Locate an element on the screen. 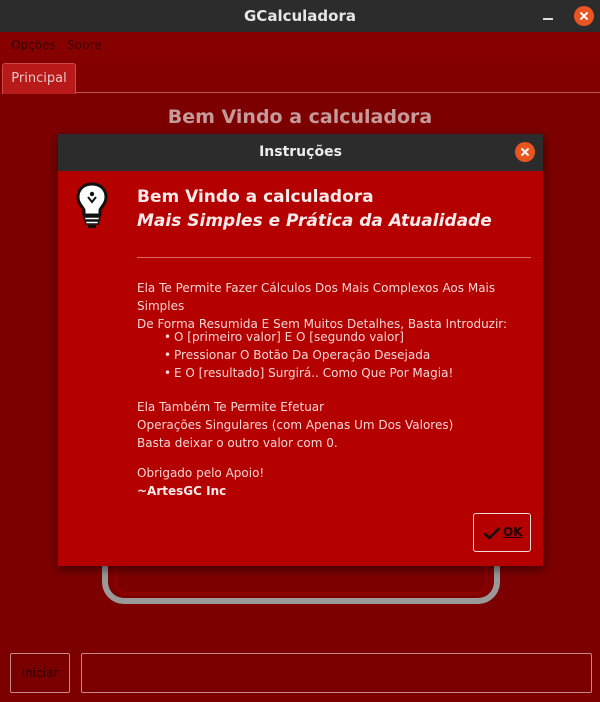 The image size is (600, 702). tab-strip: Principal is located at coordinates (300, 77).